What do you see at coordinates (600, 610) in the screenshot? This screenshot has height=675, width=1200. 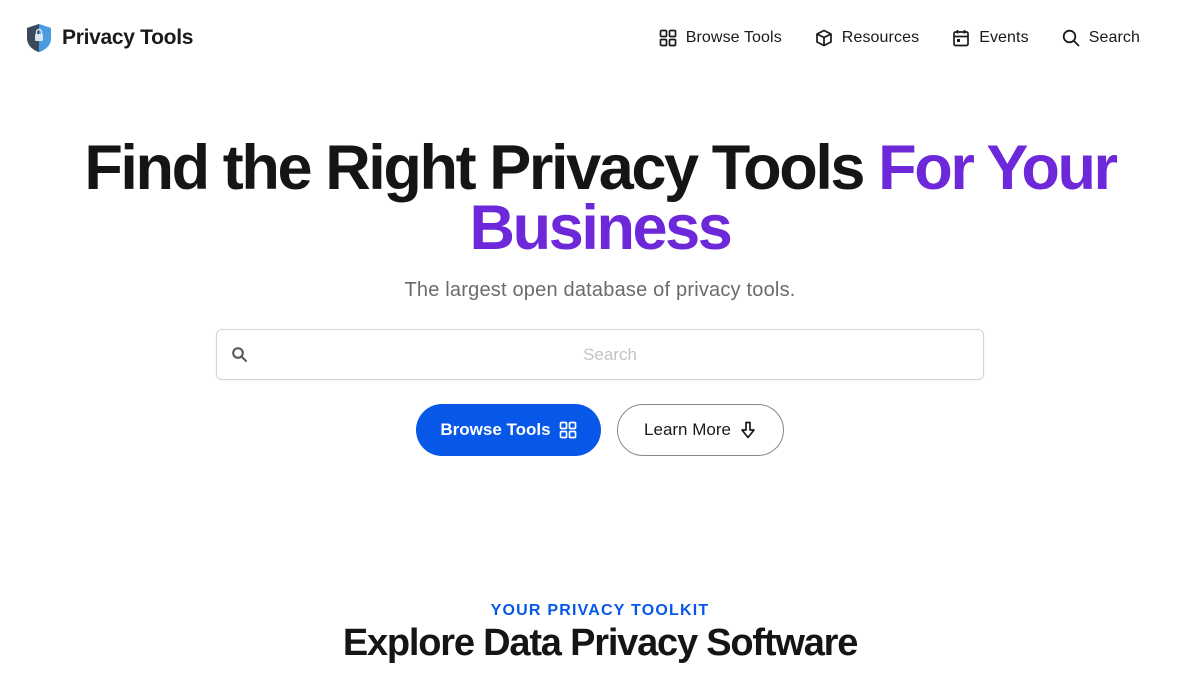 I see `section-eyebrow: YOUR PRIVACY TOOLKIT` at bounding box center [600, 610].